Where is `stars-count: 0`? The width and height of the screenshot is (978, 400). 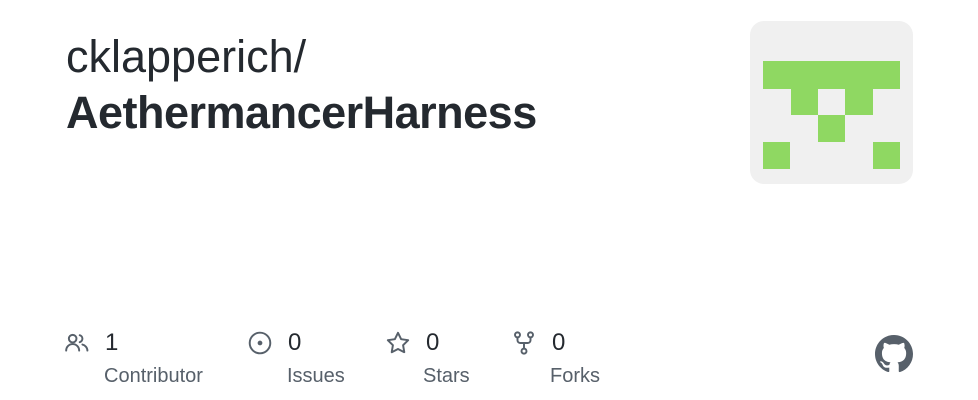 stars-count: 0 is located at coordinates (433, 342).